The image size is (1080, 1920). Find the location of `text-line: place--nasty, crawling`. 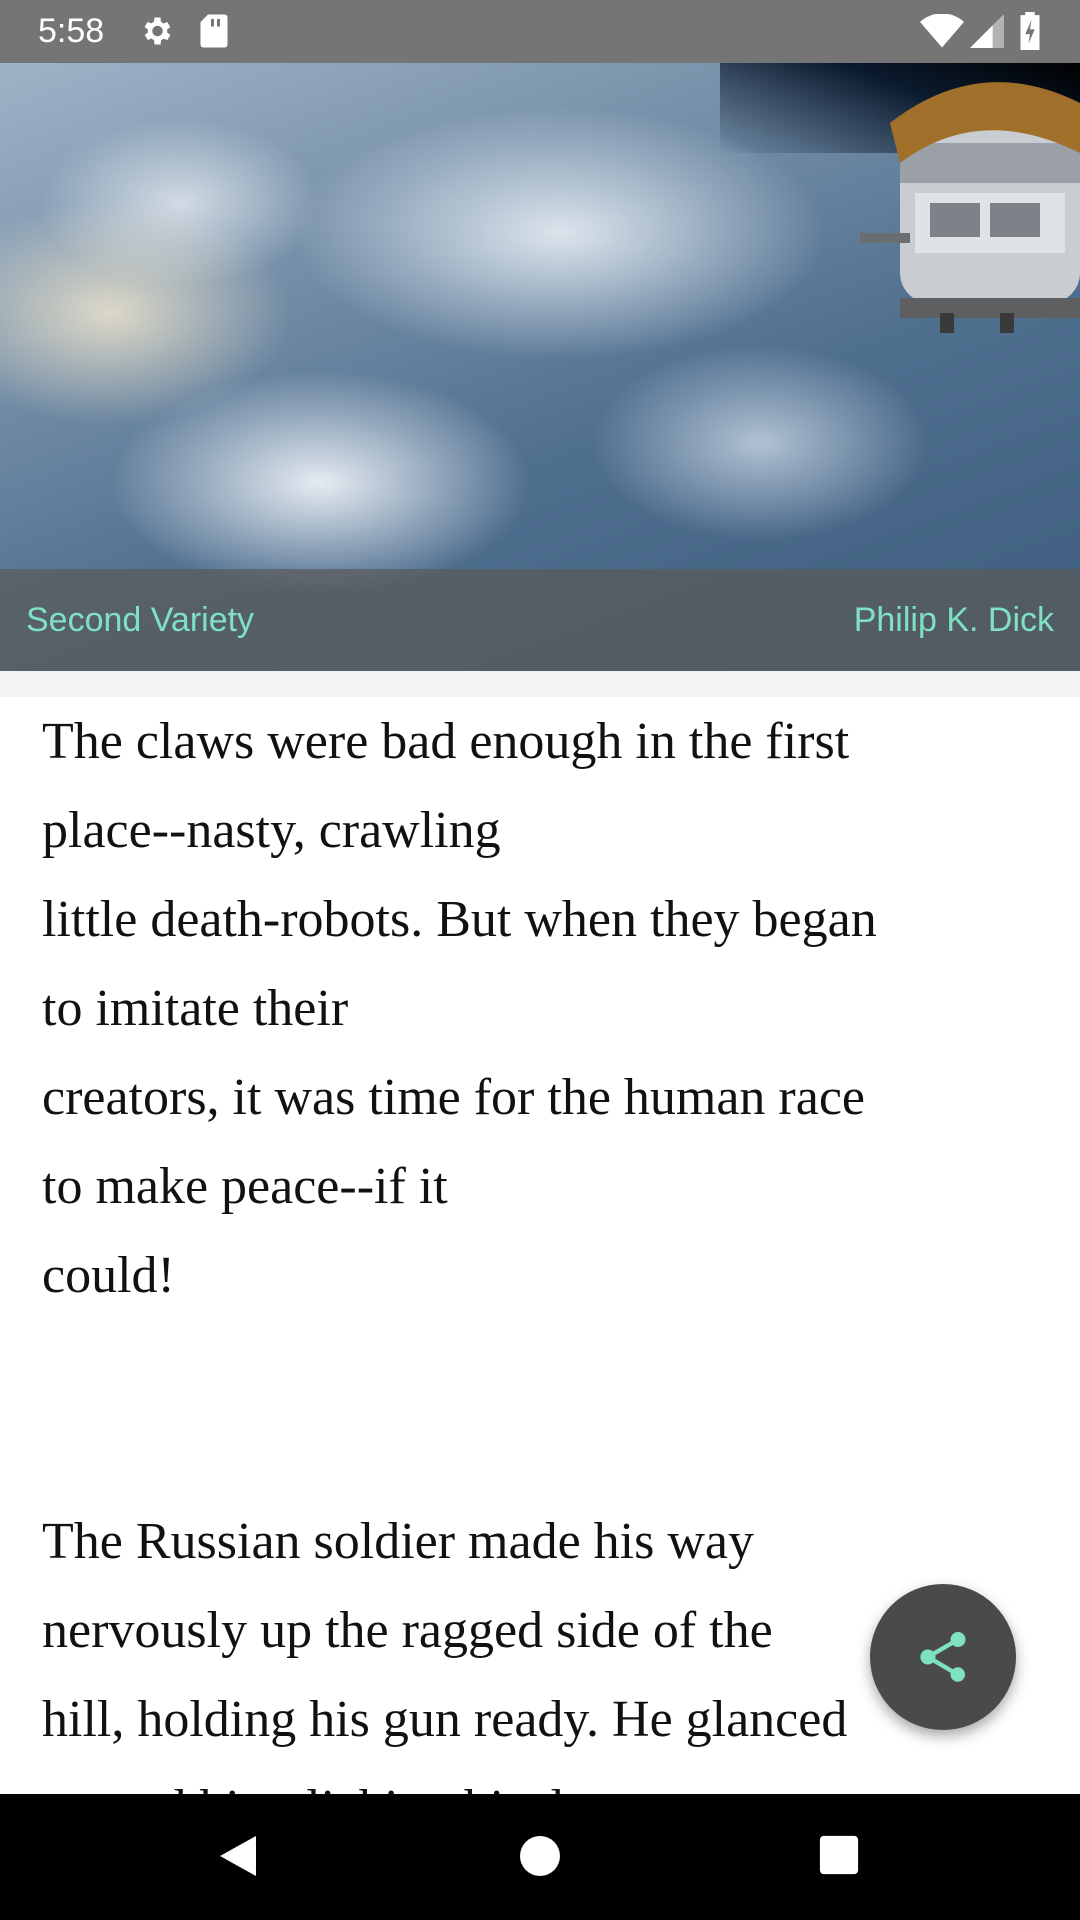

text-line: place--nasty, crawling is located at coordinates (271, 830).